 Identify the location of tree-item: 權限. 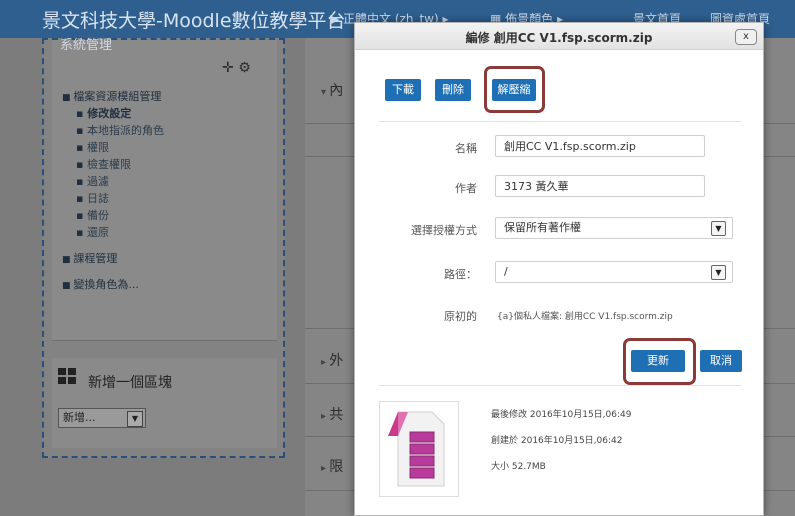
(169, 147).